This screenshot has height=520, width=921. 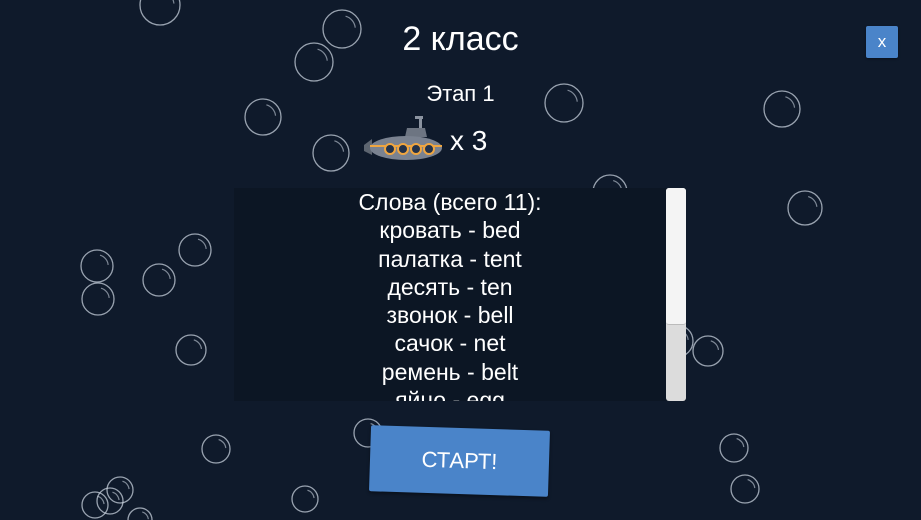 What do you see at coordinates (460, 39) in the screenshot?
I see `page-title: 2 класс` at bounding box center [460, 39].